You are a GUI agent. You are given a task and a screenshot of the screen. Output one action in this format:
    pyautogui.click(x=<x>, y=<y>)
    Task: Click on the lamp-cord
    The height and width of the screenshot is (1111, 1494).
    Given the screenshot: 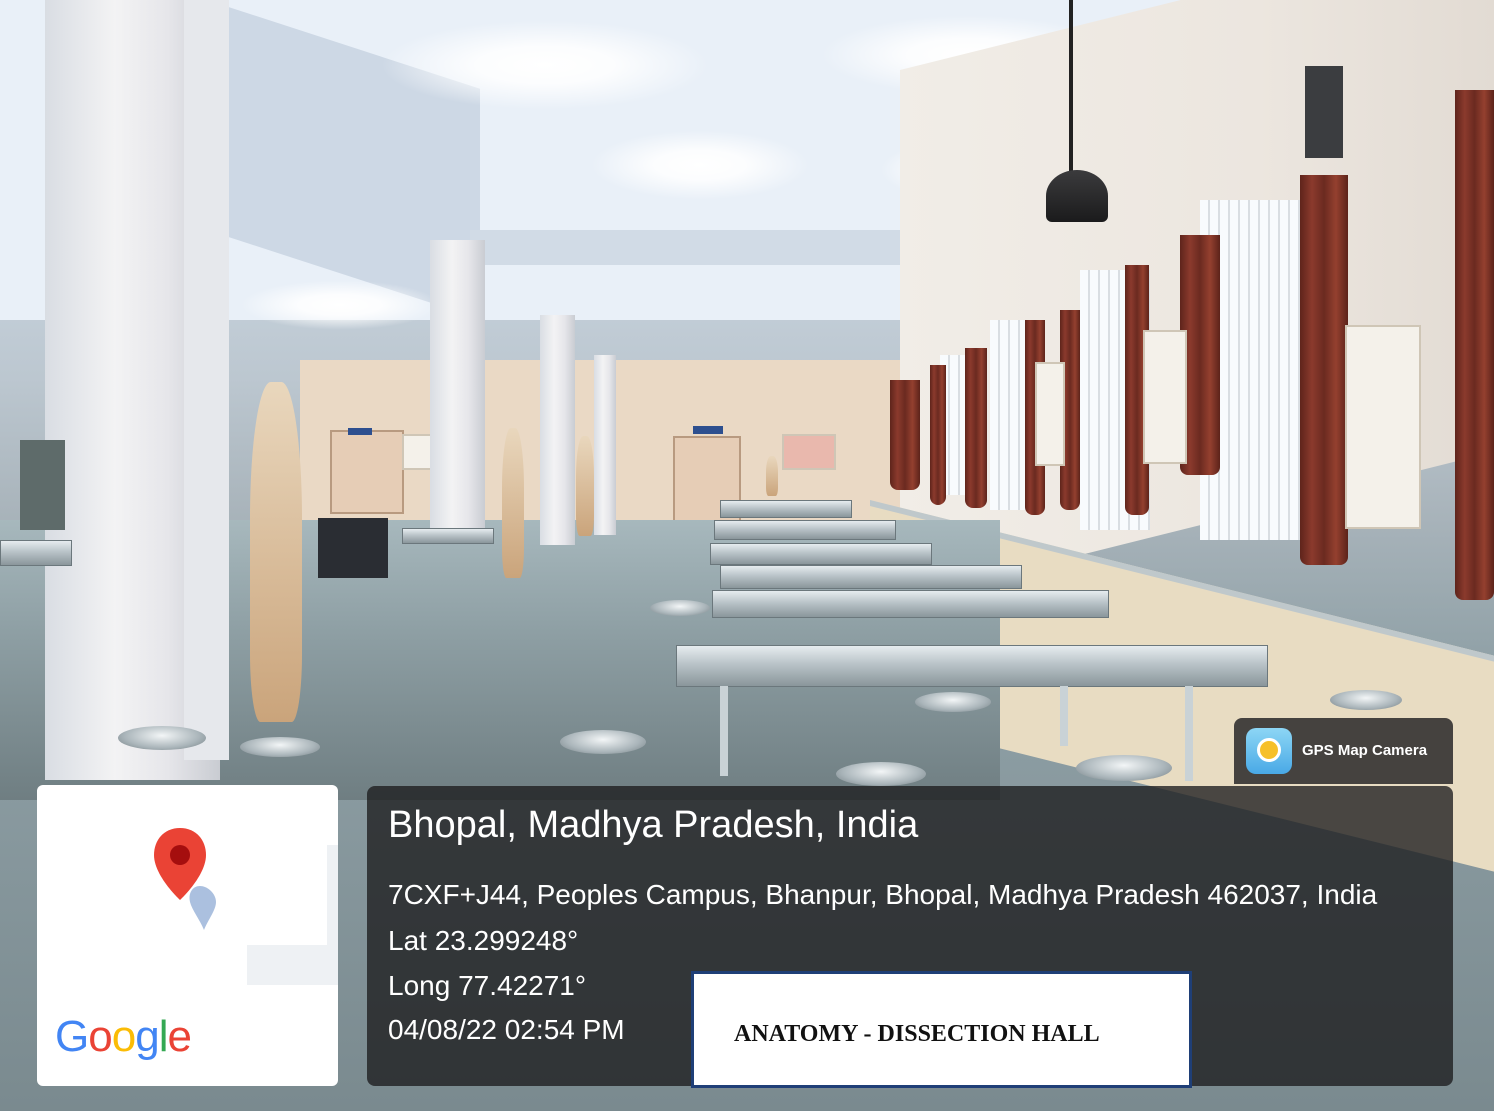 What is the action you would take?
    pyautogui.click(x=1071, y=87)
    